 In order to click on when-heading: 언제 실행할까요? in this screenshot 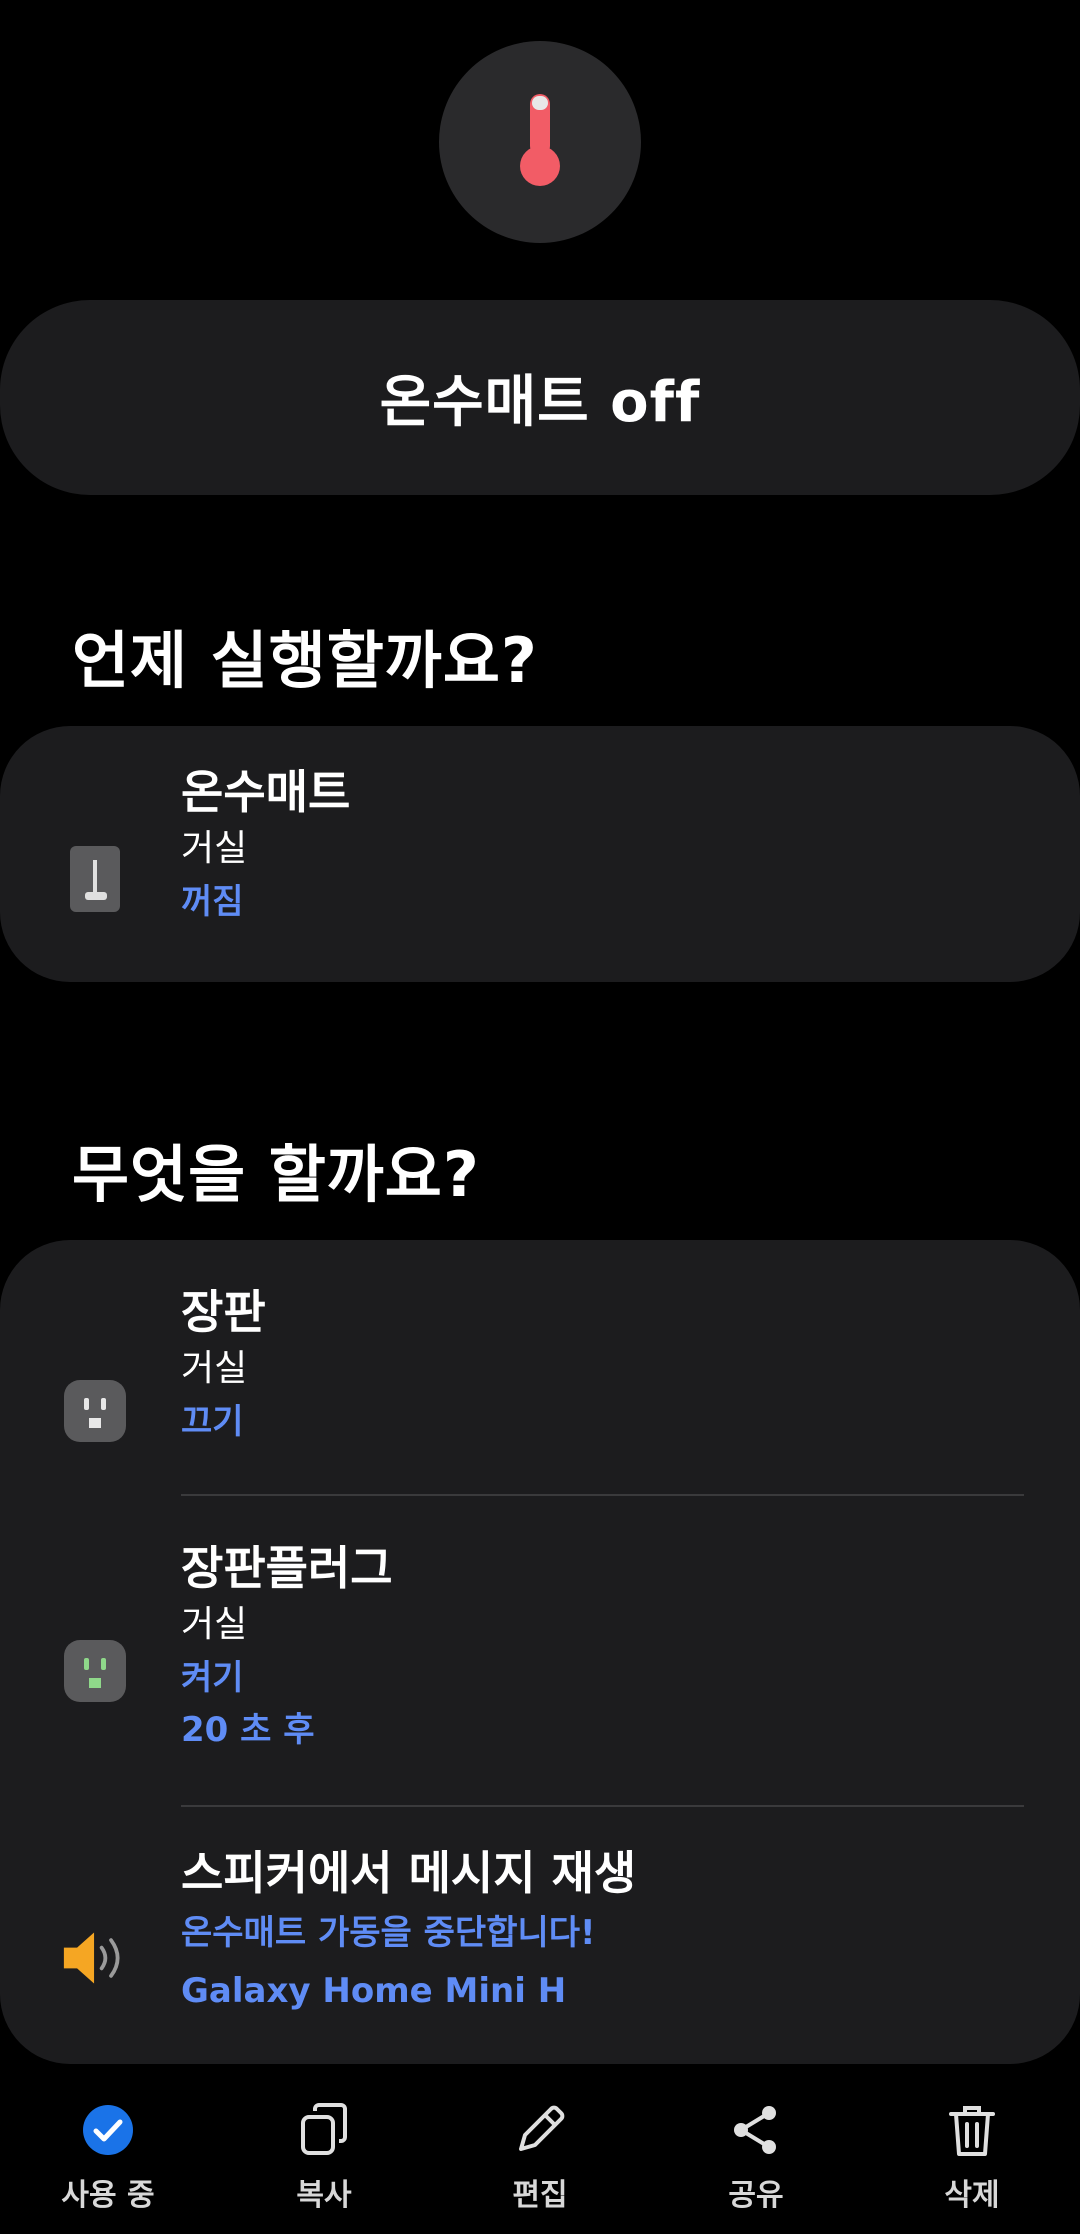, I will do `click(305, 660)`.